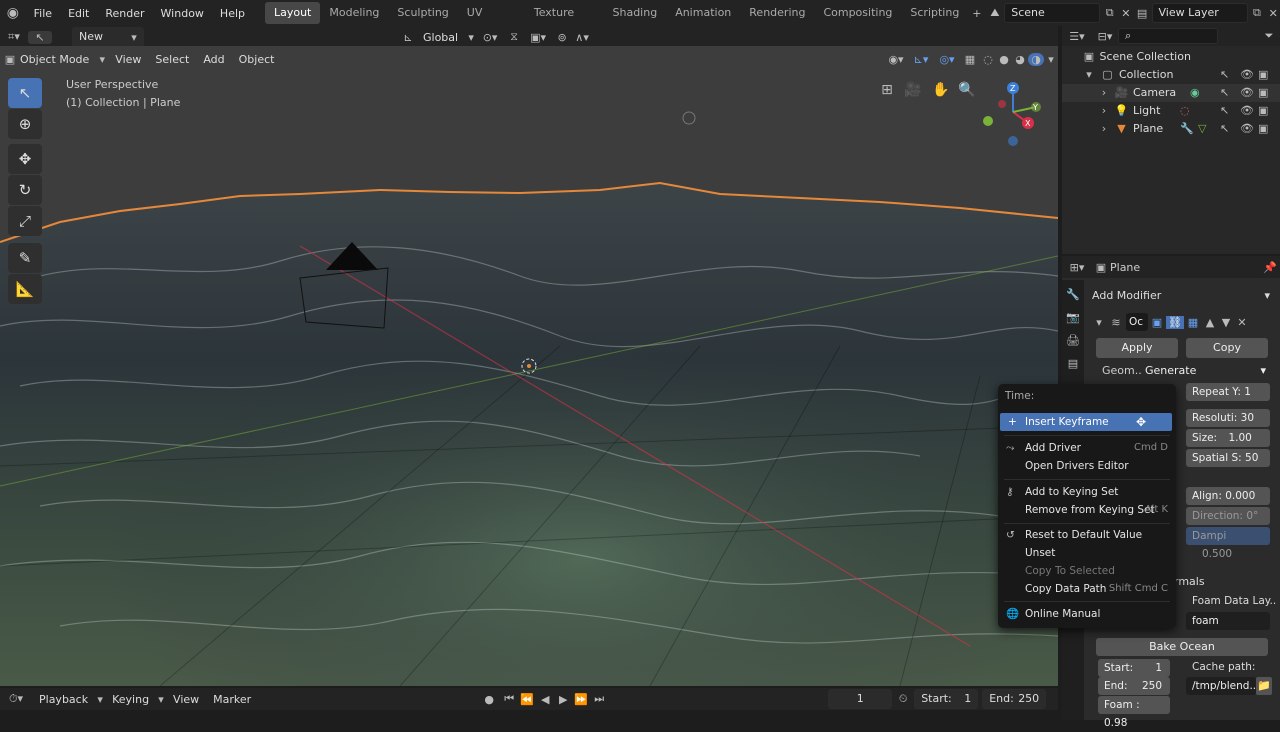 This screenshot has width=1280, height=732. What do you see at coordinates (16, 699) in the screenshot?
I see `timeline-editor-icon: ⏱▾` at bounding box center [16, 699].